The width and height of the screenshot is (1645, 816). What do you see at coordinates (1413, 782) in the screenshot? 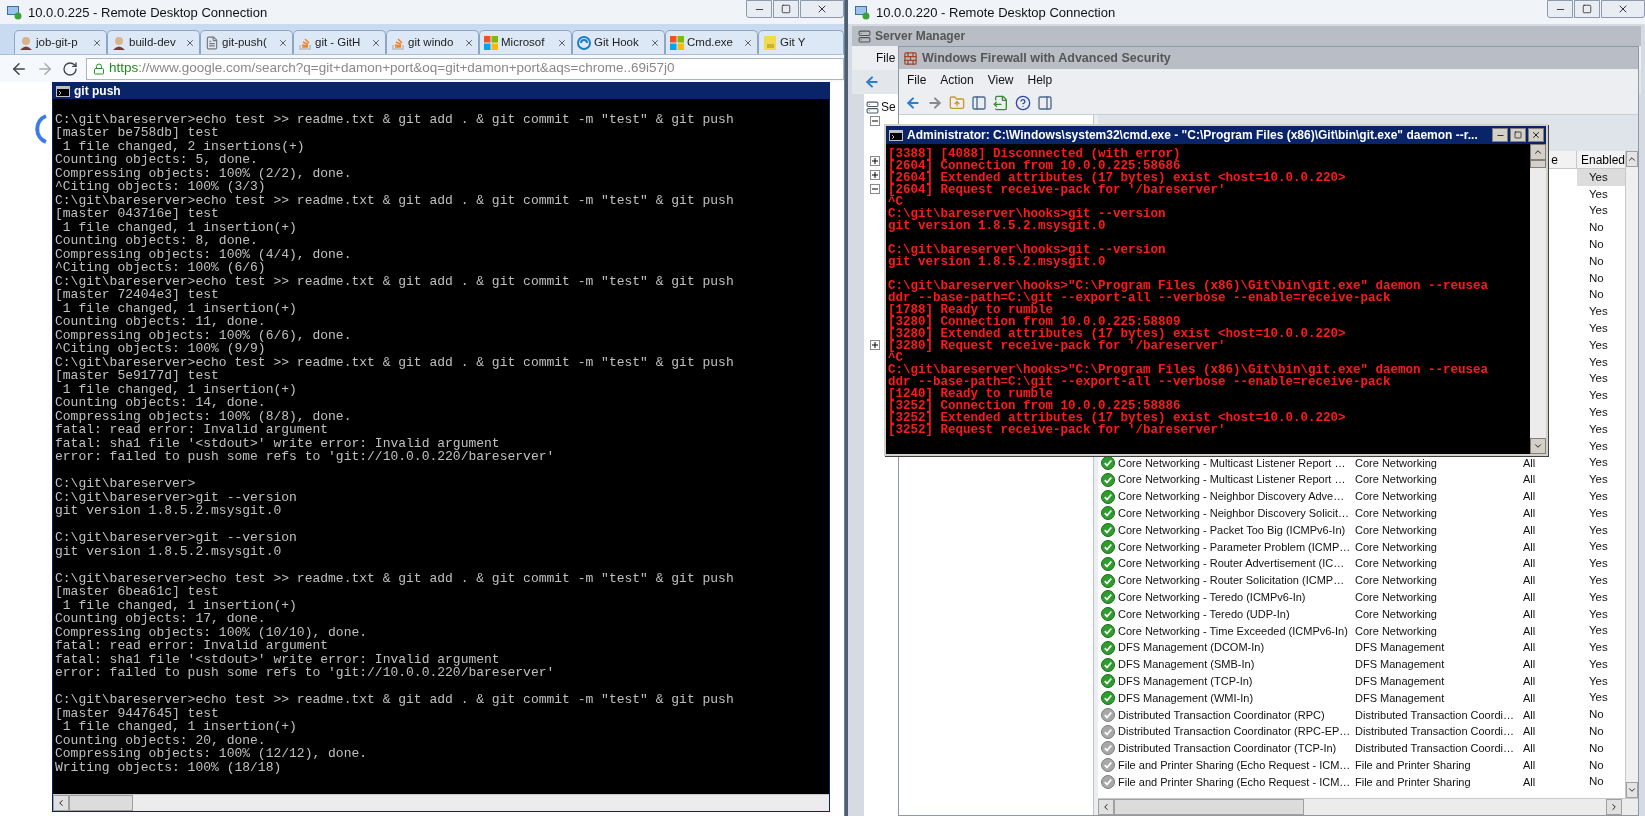
I see `table-cell-text: File and Printer Sharing` at bounding box center [1413, 782].